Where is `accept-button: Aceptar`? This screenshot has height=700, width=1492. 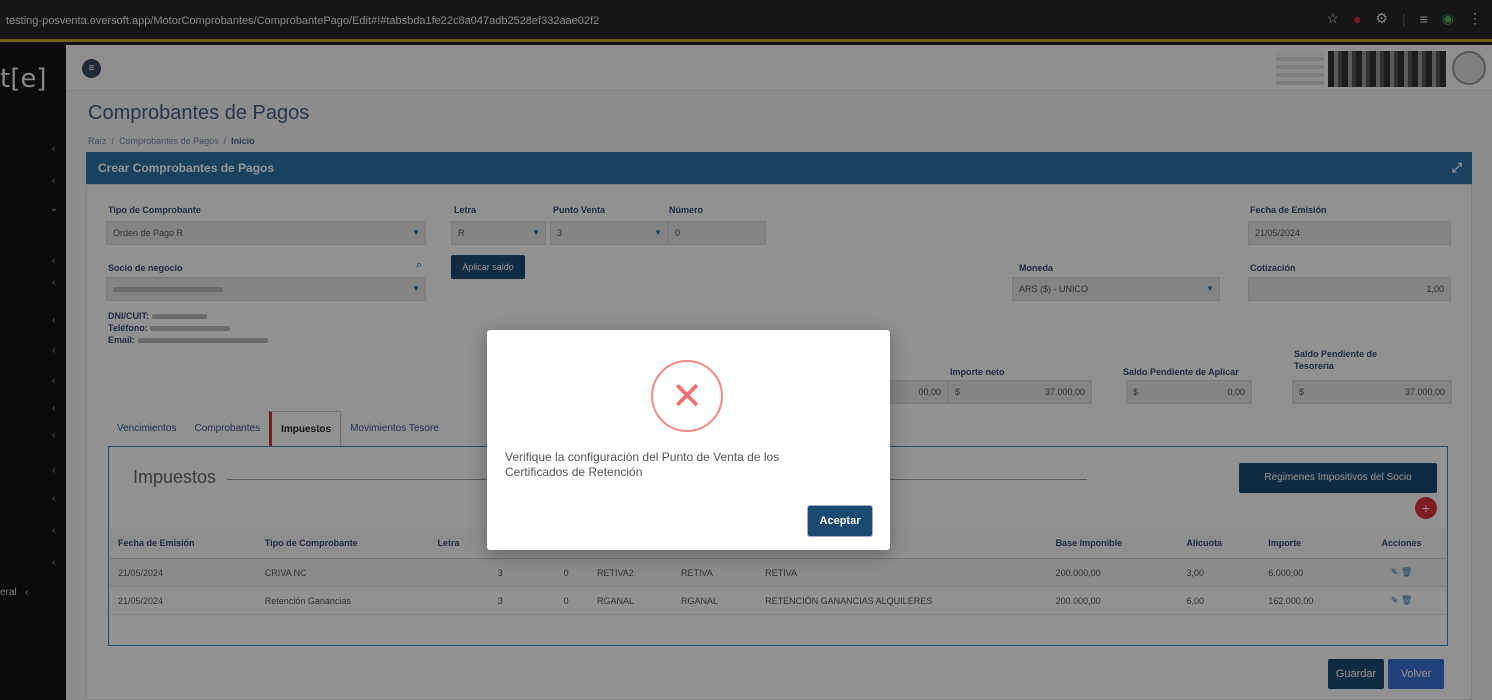
accept-button: Aceptar is located at coordinates (840, 521).